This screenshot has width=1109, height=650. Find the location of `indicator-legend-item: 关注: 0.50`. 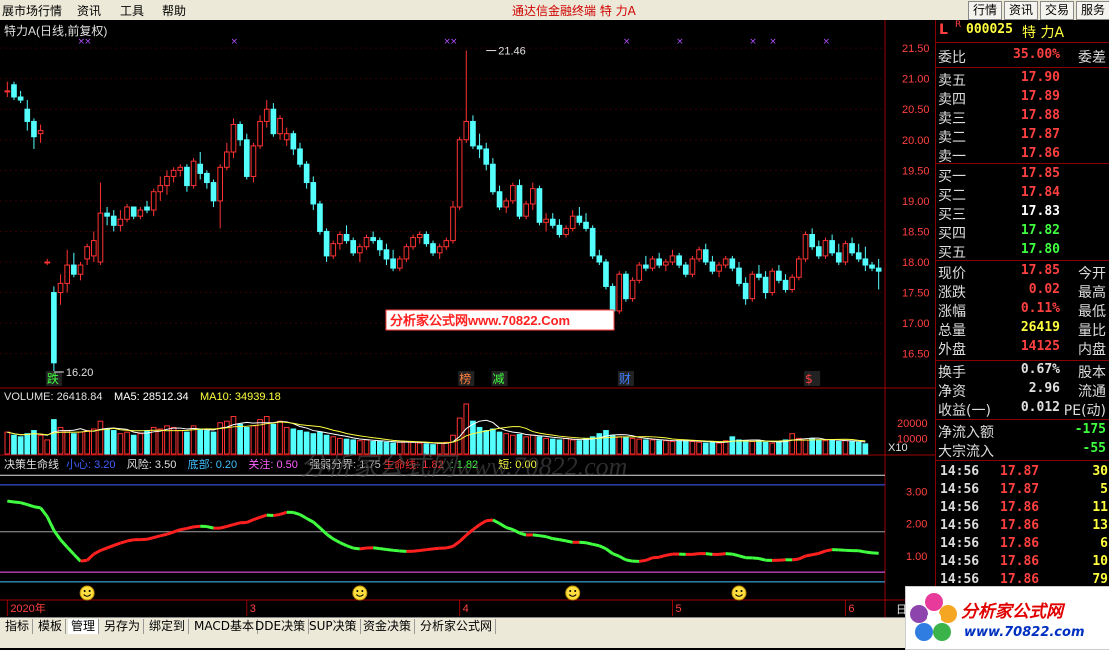

indicator-legend-item: 关注: 0.50 is located at coordinates (273, 464).